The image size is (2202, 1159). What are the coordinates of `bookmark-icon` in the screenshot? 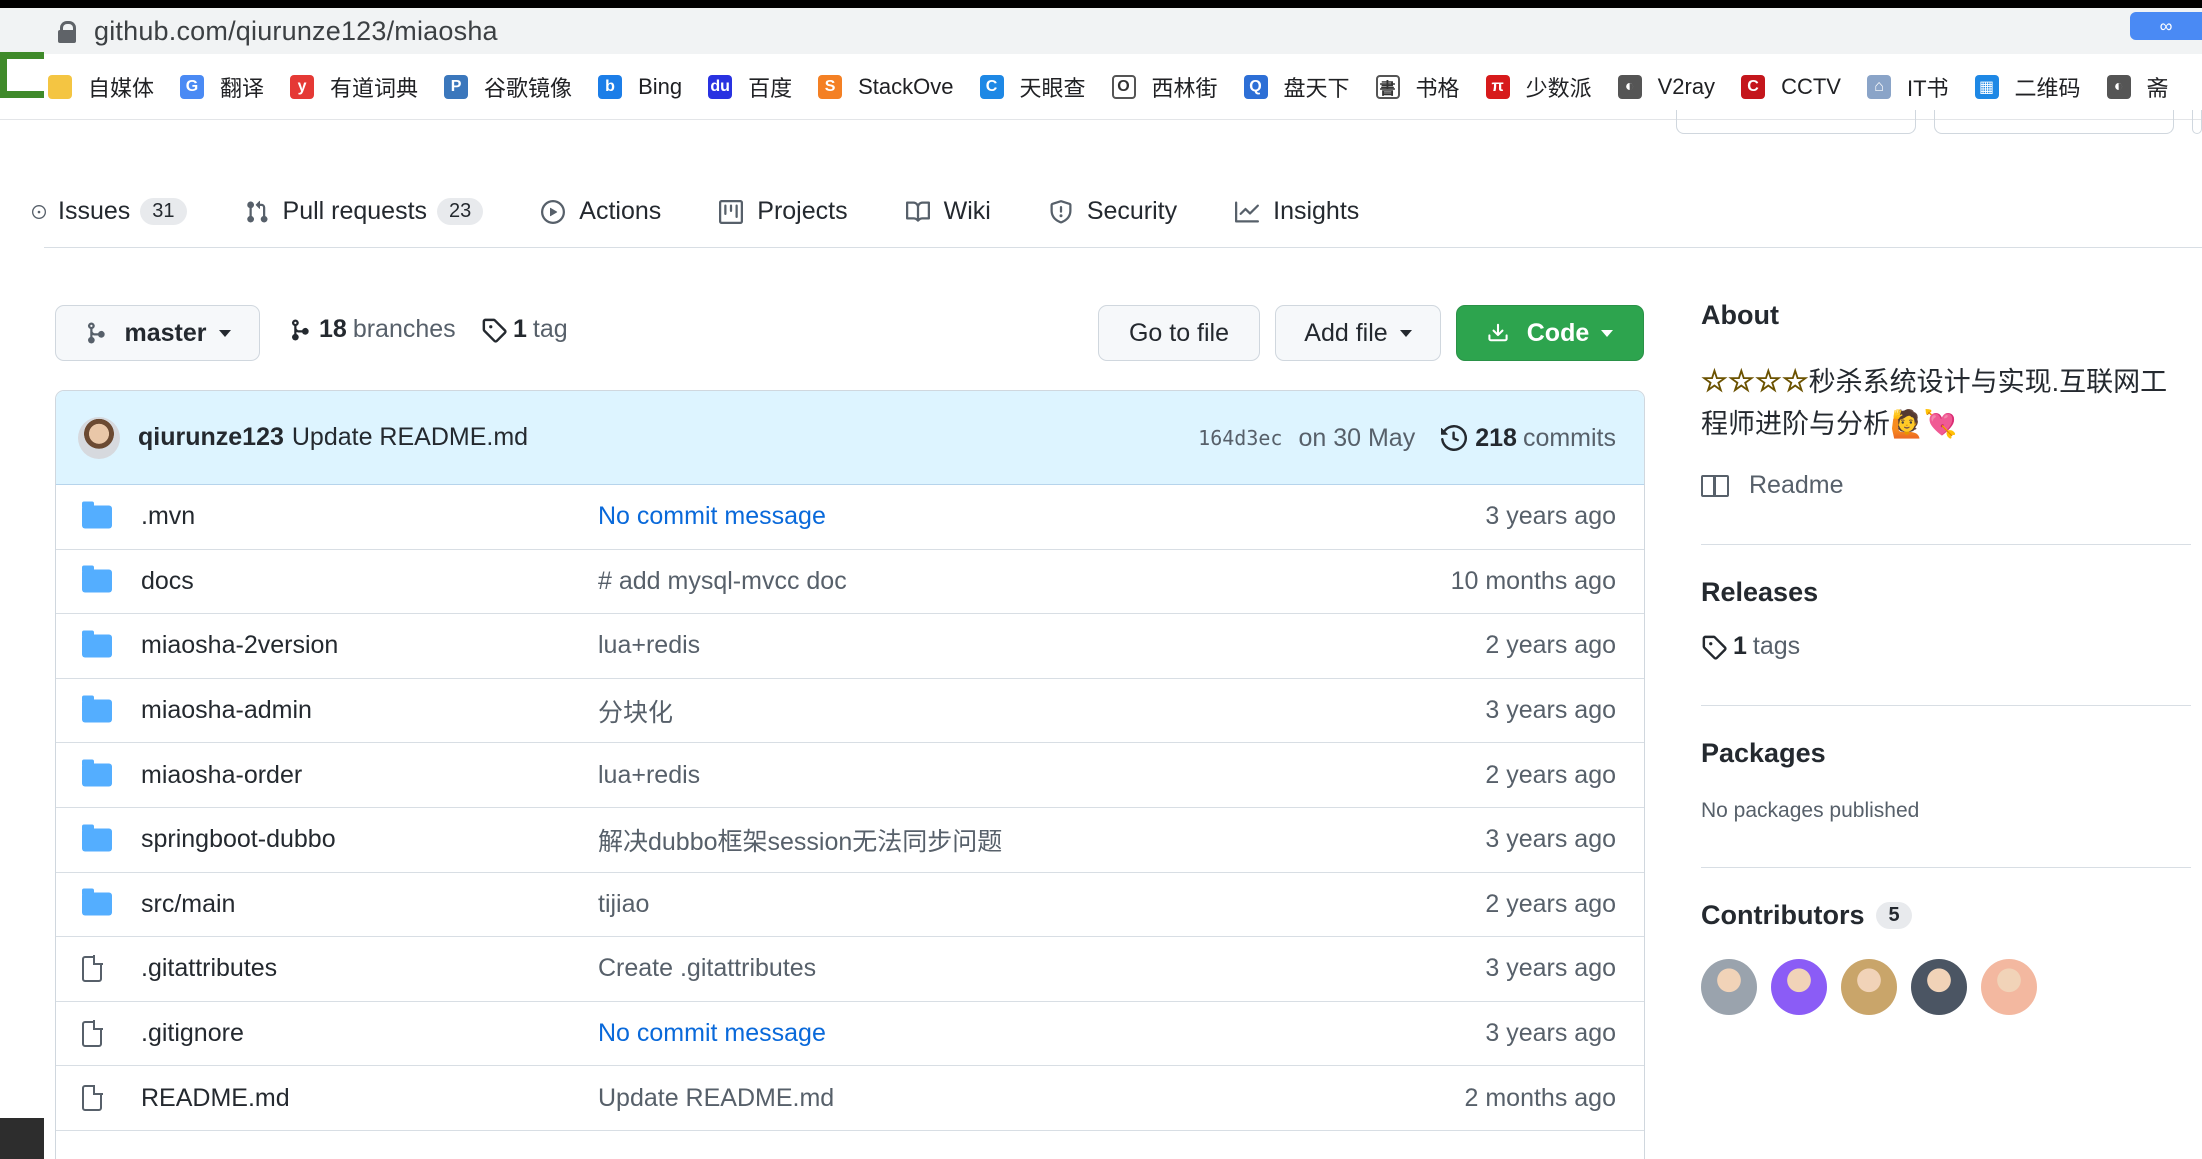 It's located at (60, 86).